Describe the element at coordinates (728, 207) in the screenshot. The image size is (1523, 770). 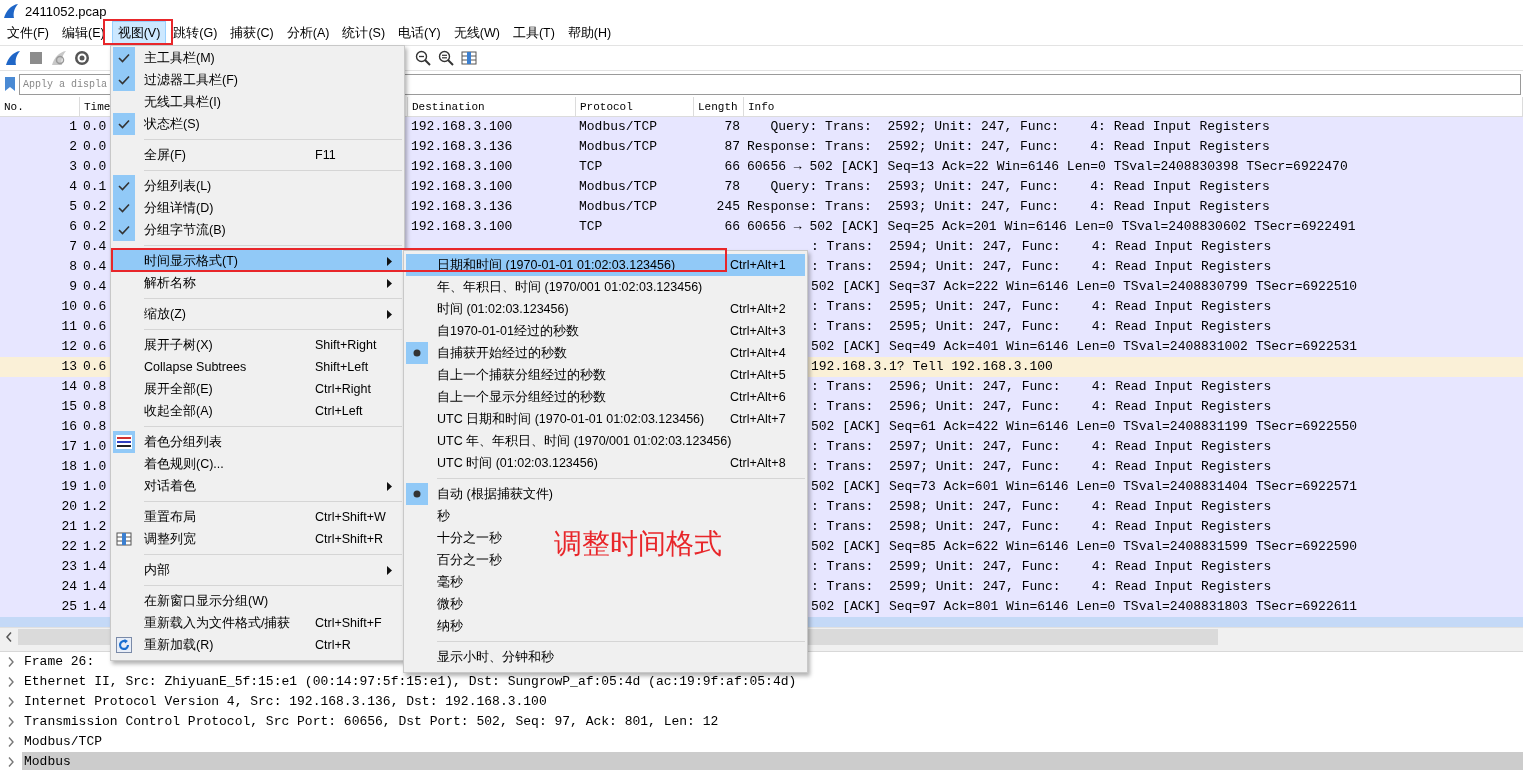
I see `table-cell-text: 245` at that location.